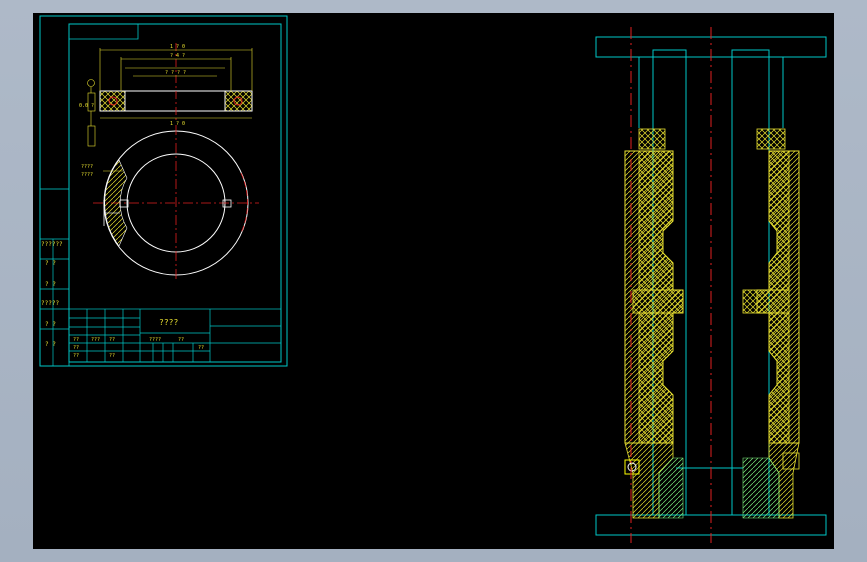  What do you see at coordinates (175, 335) in the screenshot?
I see `title-block` at bounding box center [175, 335].